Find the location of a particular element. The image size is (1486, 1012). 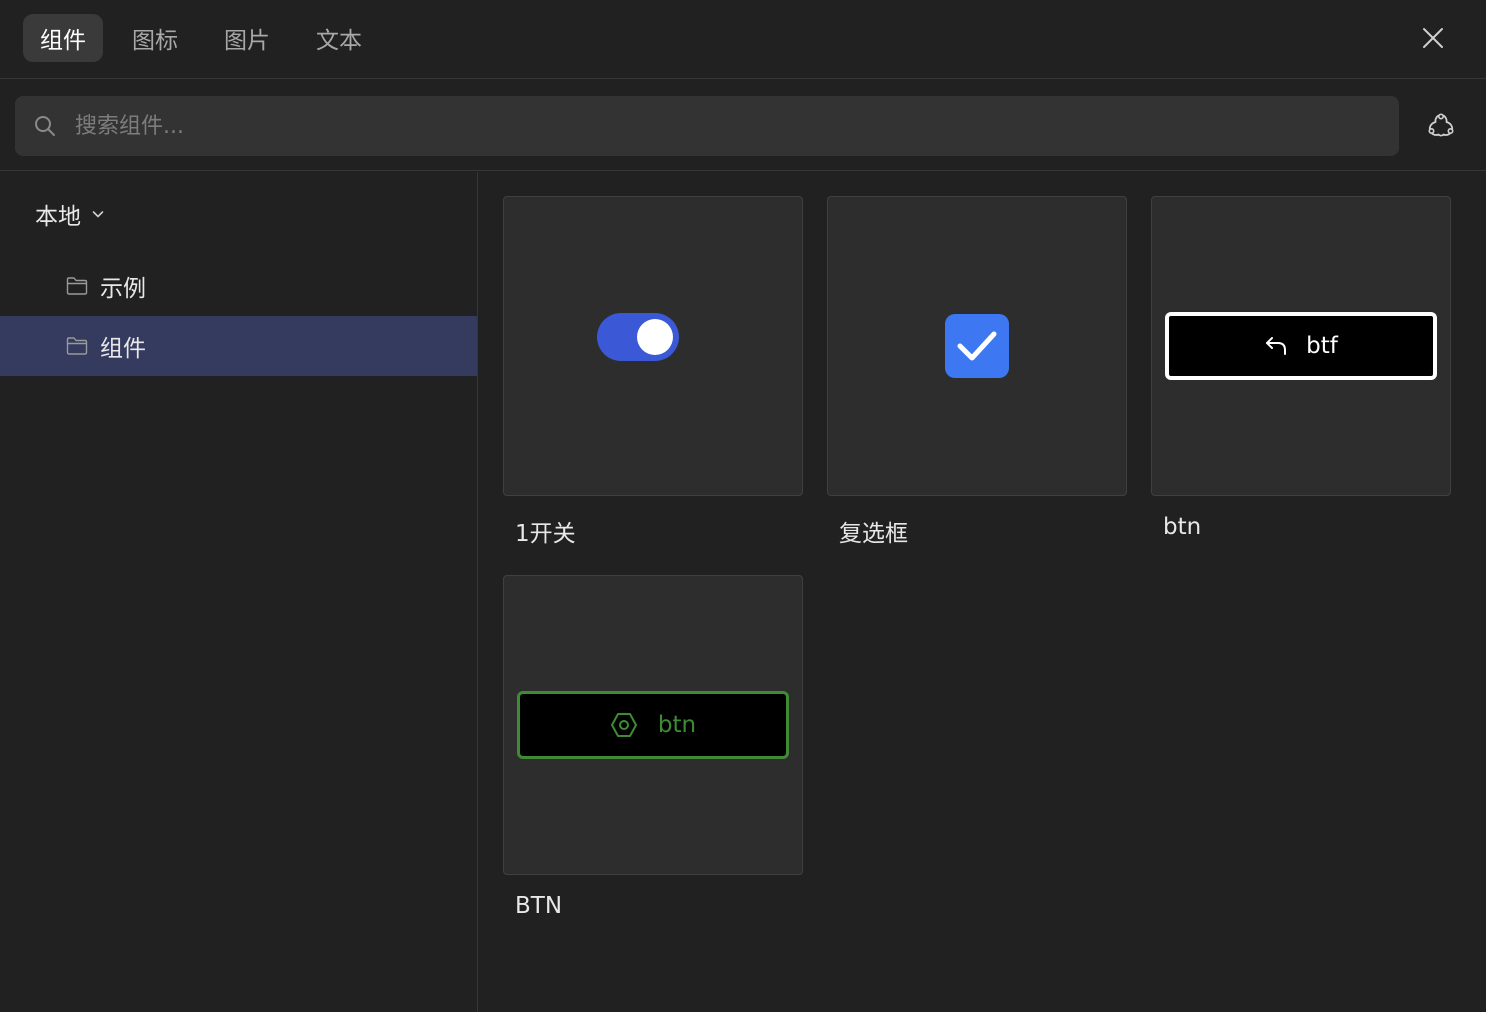

tab-bar: 组件 图标 图片 文本 is located at coordinates (743, 39).